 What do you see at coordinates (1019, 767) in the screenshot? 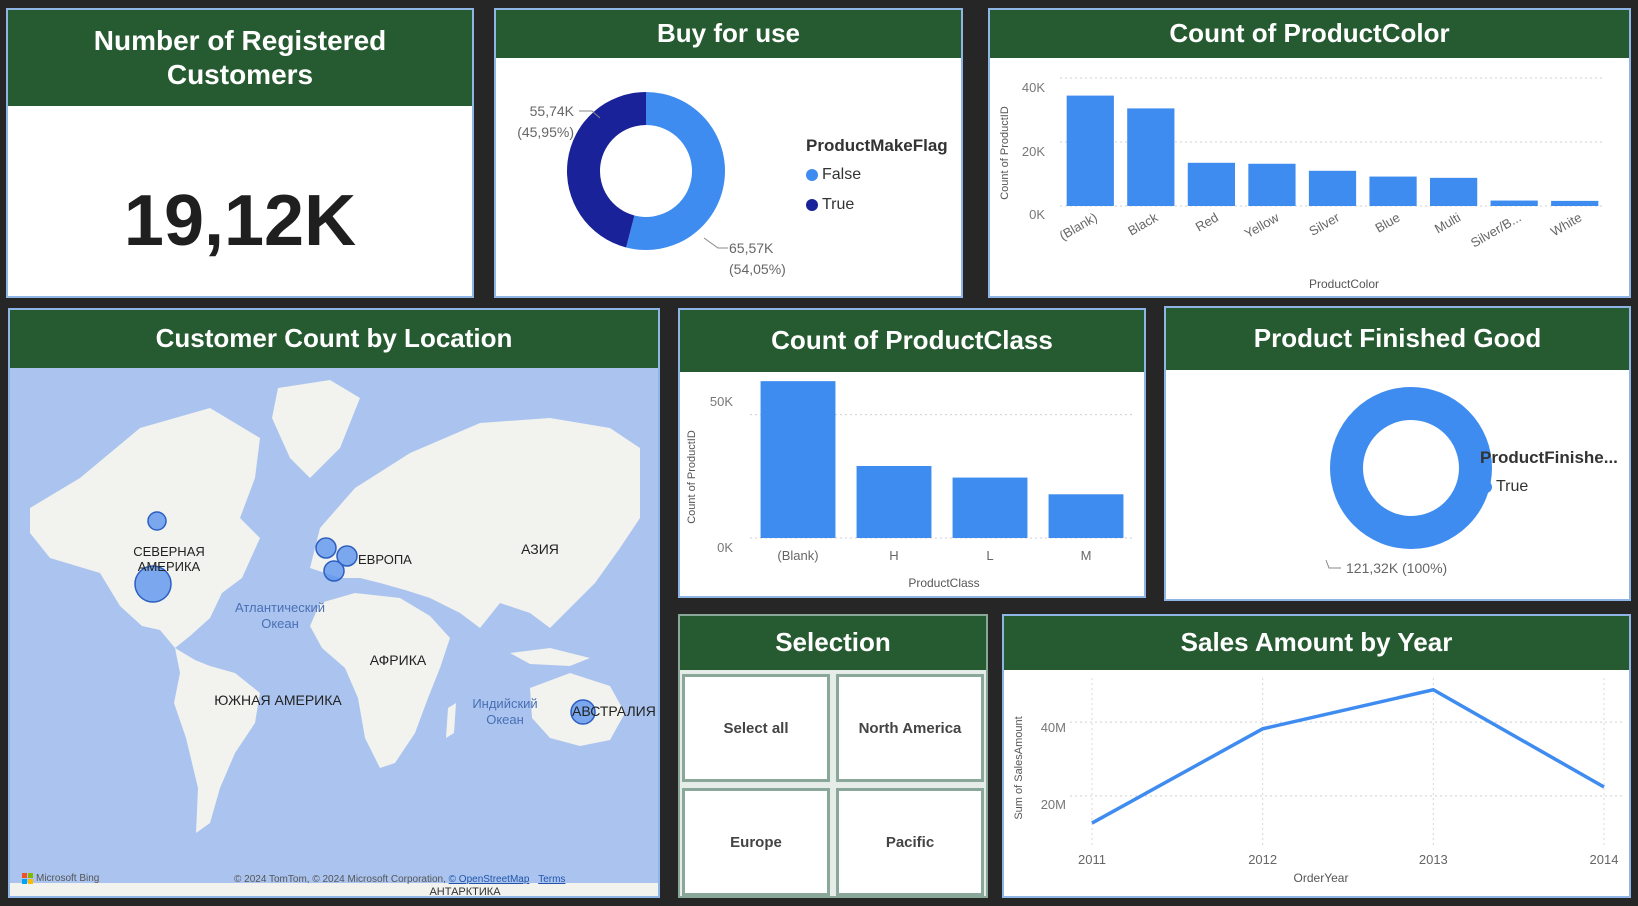
I see `y-axis-title: Sum of SalesAmount` at bounding box center [1019, 767].